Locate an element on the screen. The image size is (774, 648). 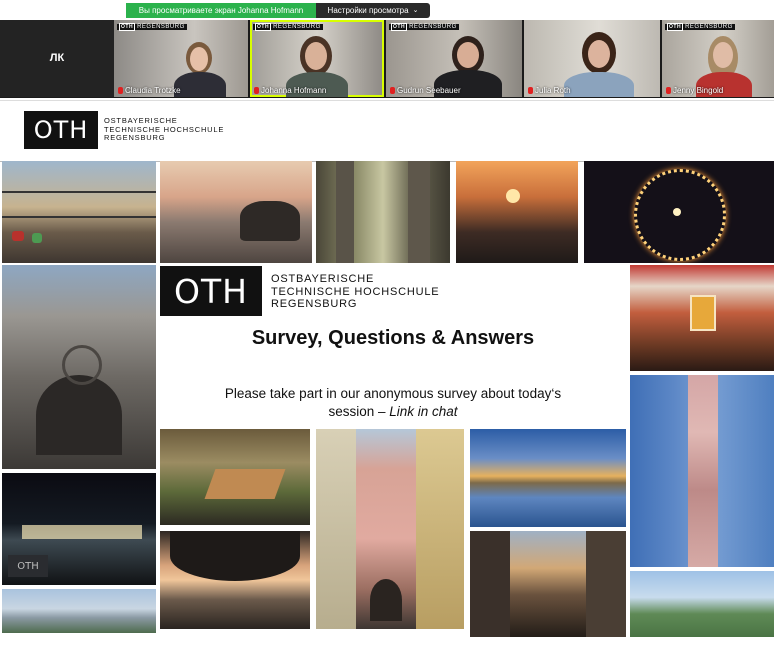
photo-beer-tent is located at coordinates (702, 318).